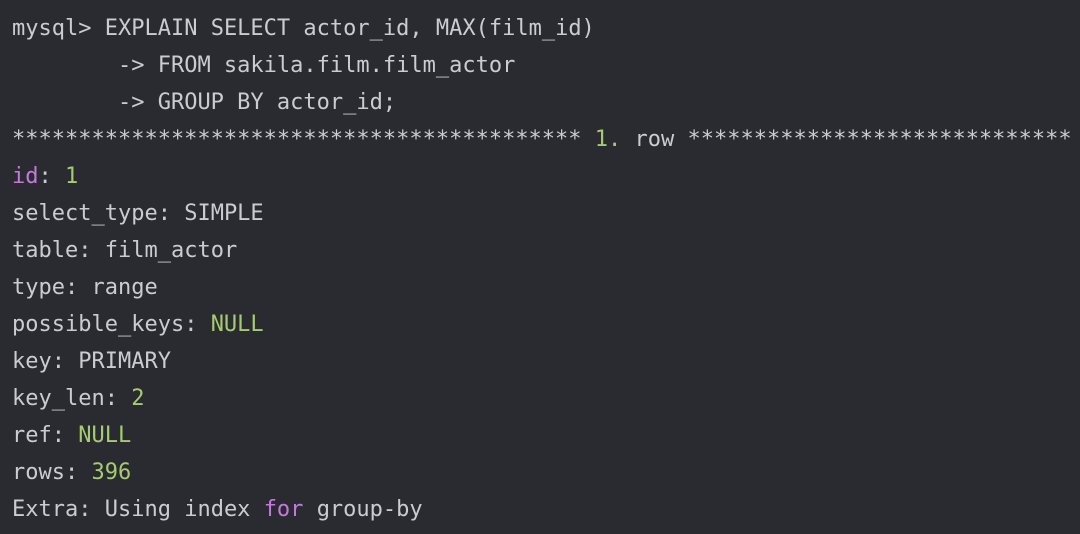 Image resolution: width=1080 pixels, height=534 pixels. Describe the element at coordinates (316, 65) in the screenshot. I see `query-text: -> FROM sakila.film.film_actor` at that location.